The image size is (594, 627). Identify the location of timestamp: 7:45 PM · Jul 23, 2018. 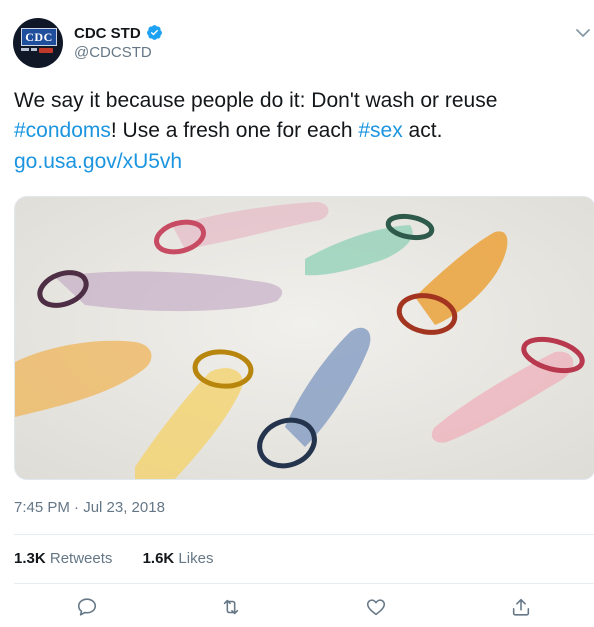
(89, 507).